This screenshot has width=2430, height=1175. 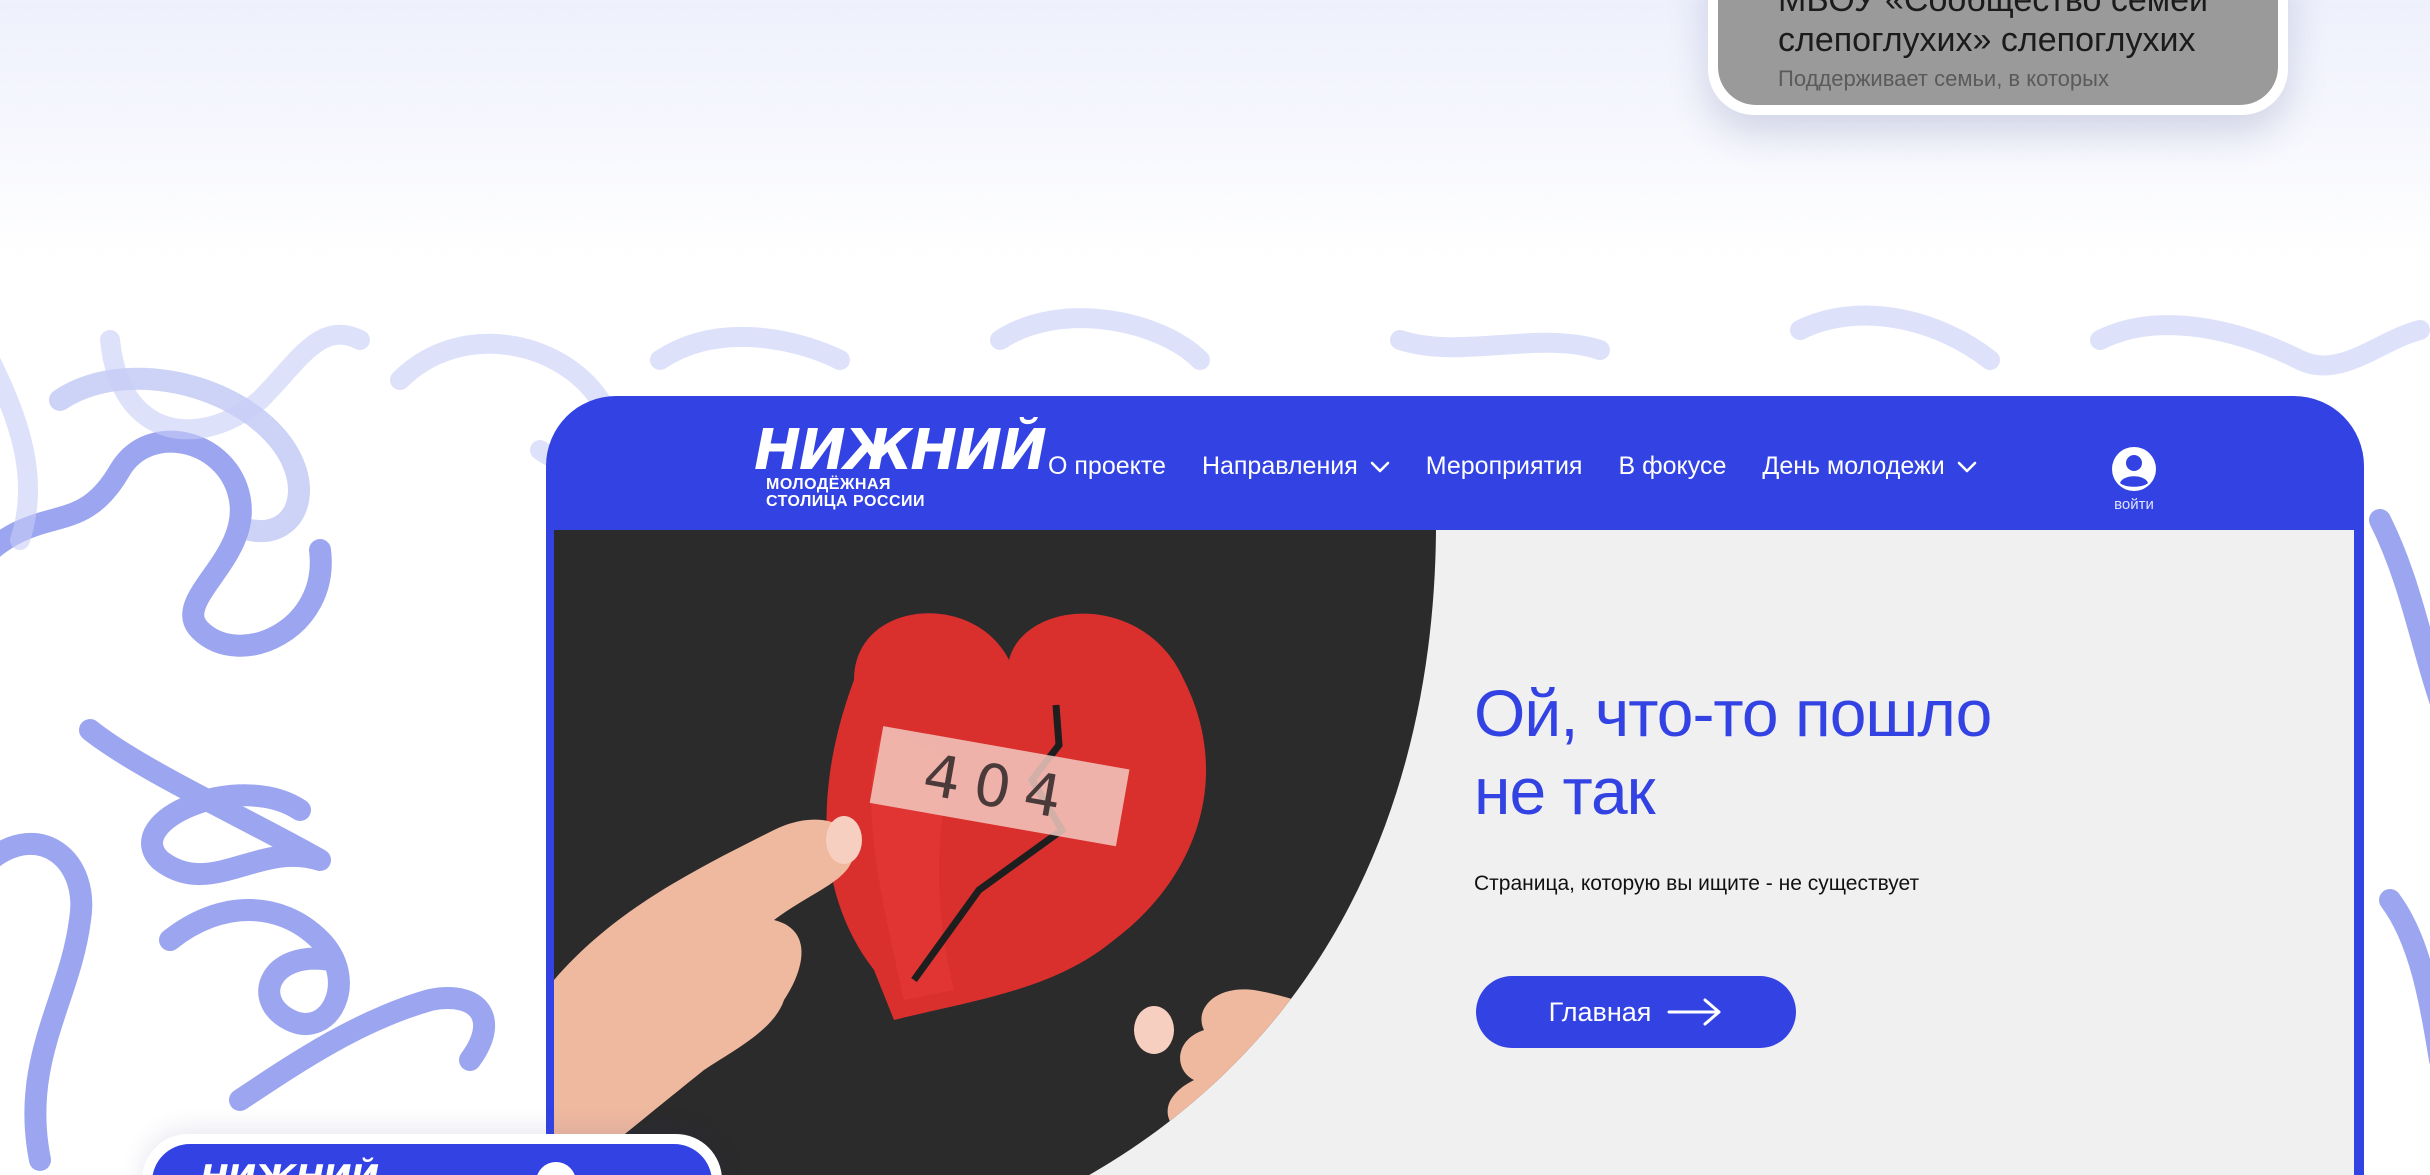 I want to click on site-logo: НИЖНИЙ МОЛОДЁЖНАЯ СТОЛИЦА РОССИИ, so click(x=900, y=464).